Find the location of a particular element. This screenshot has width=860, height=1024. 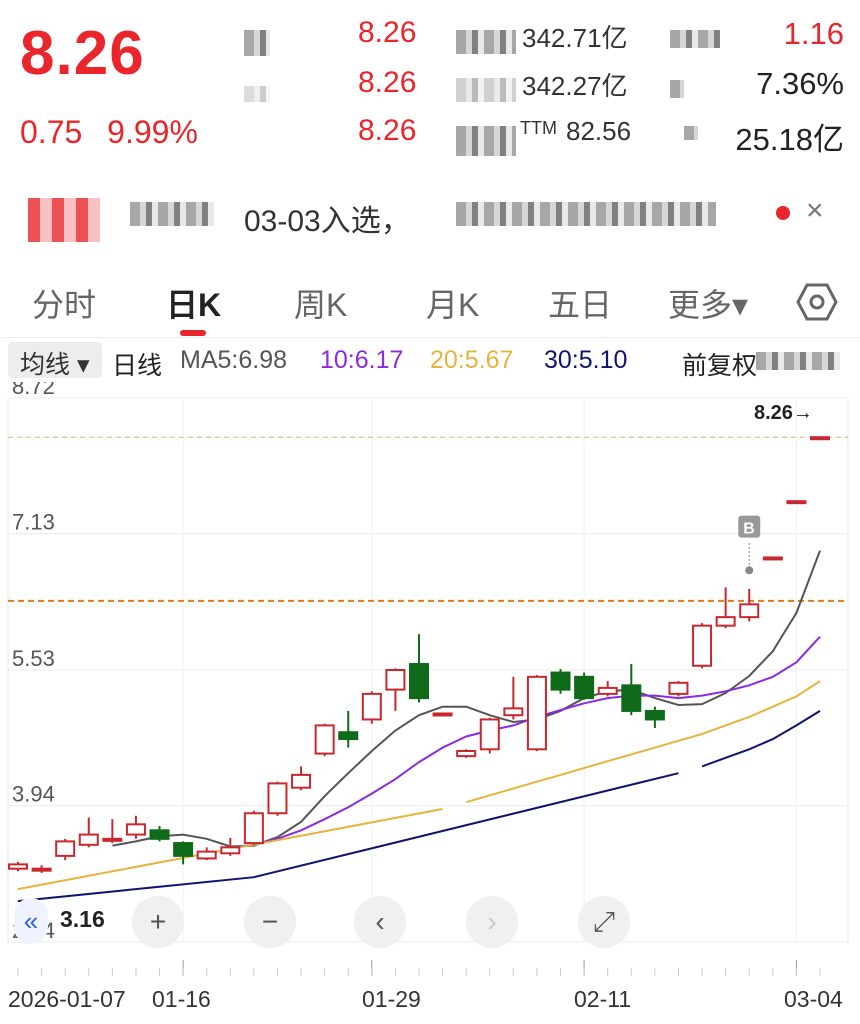

selection-alert-banner: 03-03入选， is located at coordinates (430, 215).